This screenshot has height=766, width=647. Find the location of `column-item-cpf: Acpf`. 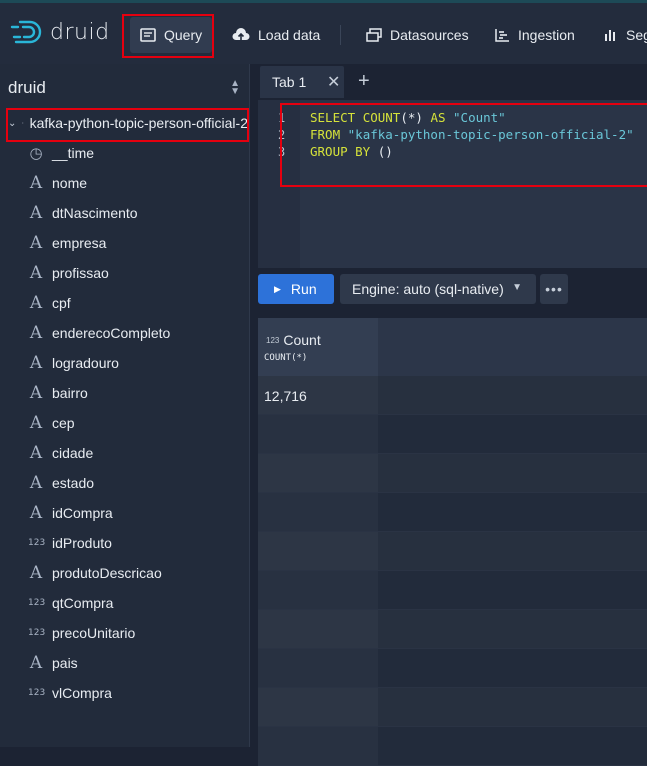

column-item-cpf: Acpf is located at coordinates (49, 303).